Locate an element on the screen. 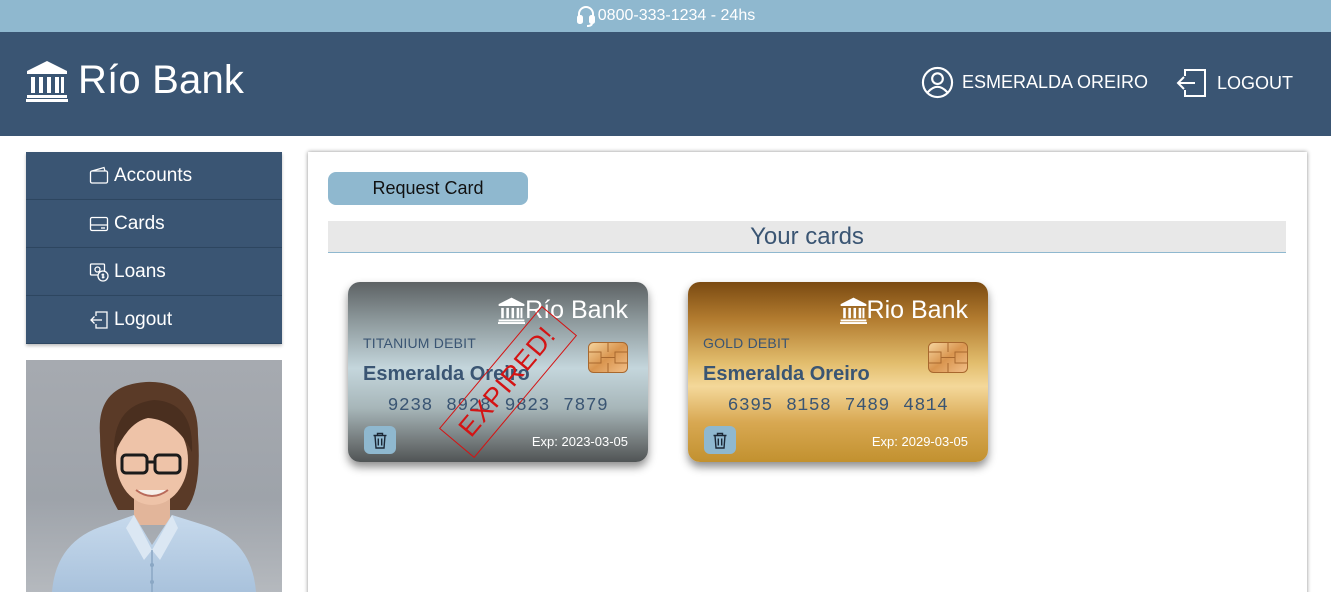 This screenshot has width=1331, height=592. user-profile: ESMERALDA OREIRO is located at coordinates (1034, 82).